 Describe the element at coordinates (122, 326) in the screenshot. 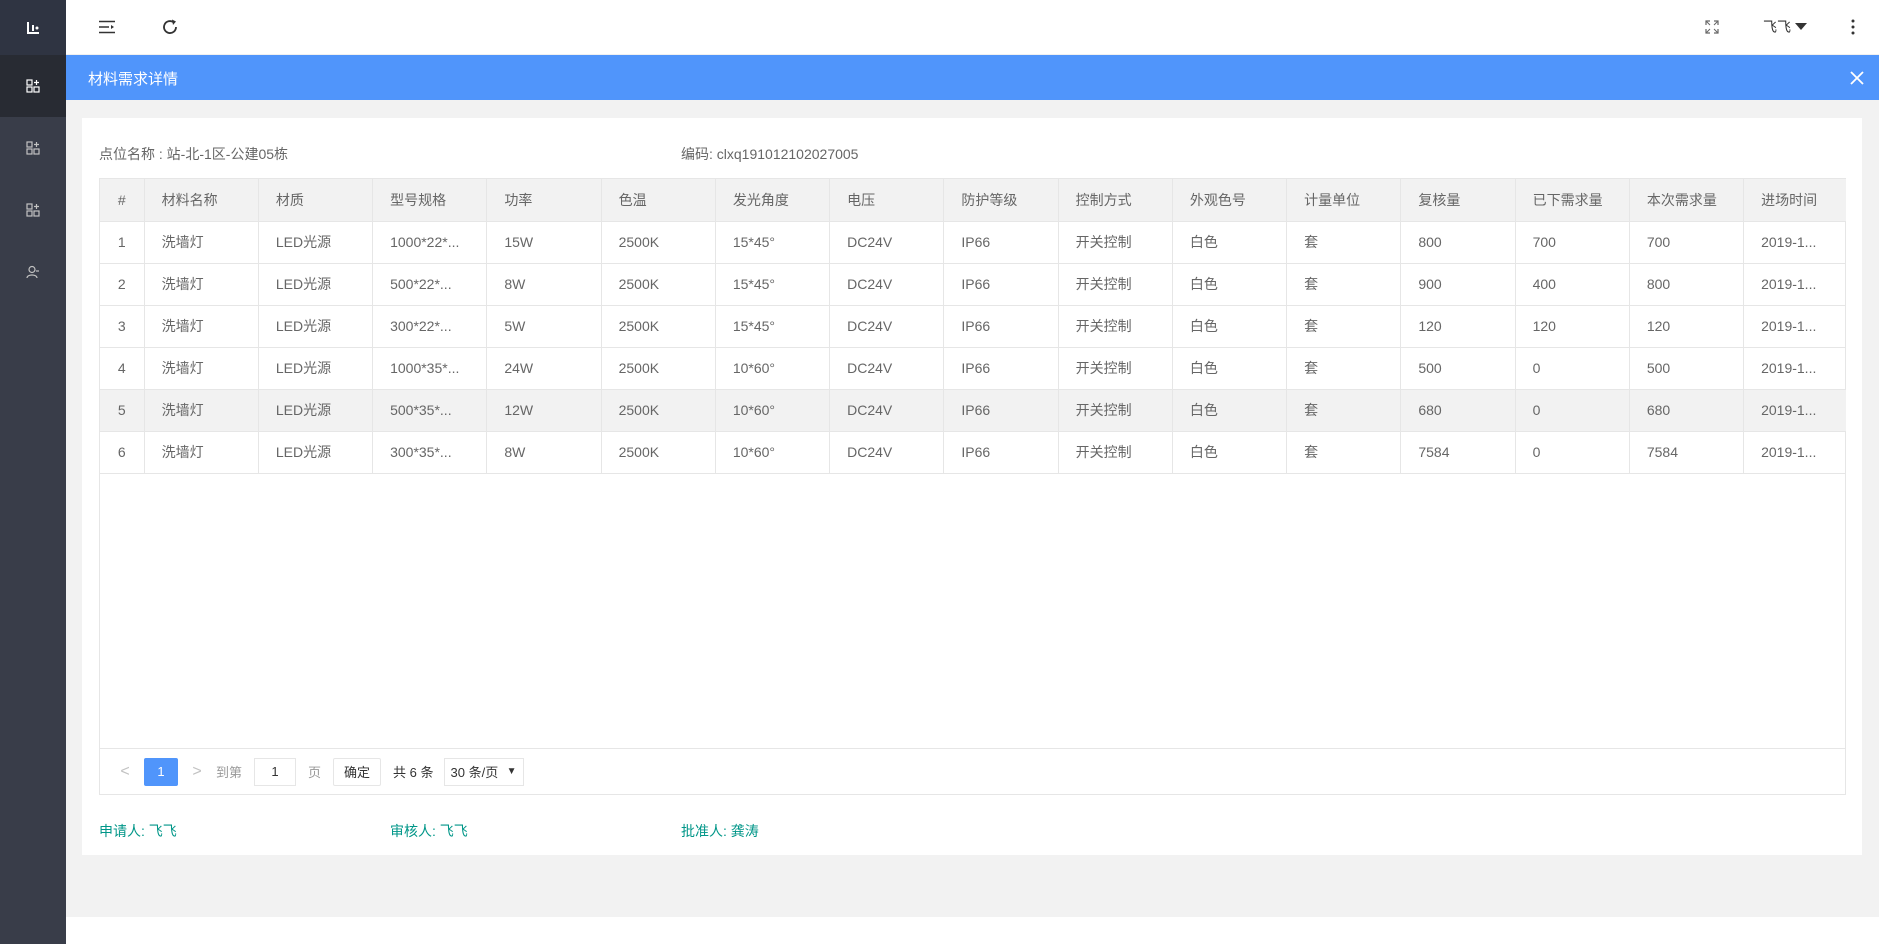

I see `table-cell: 3` at that location.